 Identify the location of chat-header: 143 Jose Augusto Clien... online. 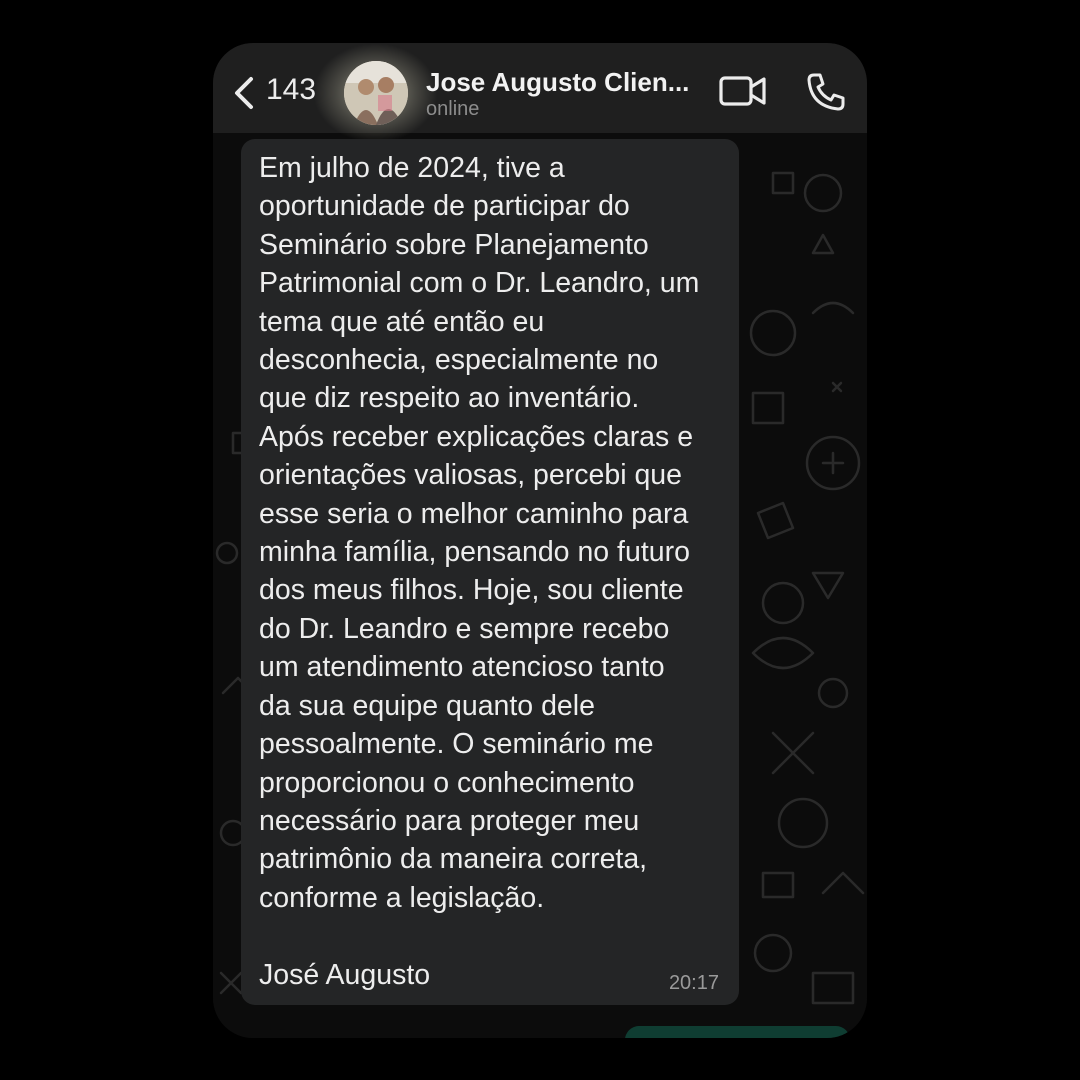
(540, 93).